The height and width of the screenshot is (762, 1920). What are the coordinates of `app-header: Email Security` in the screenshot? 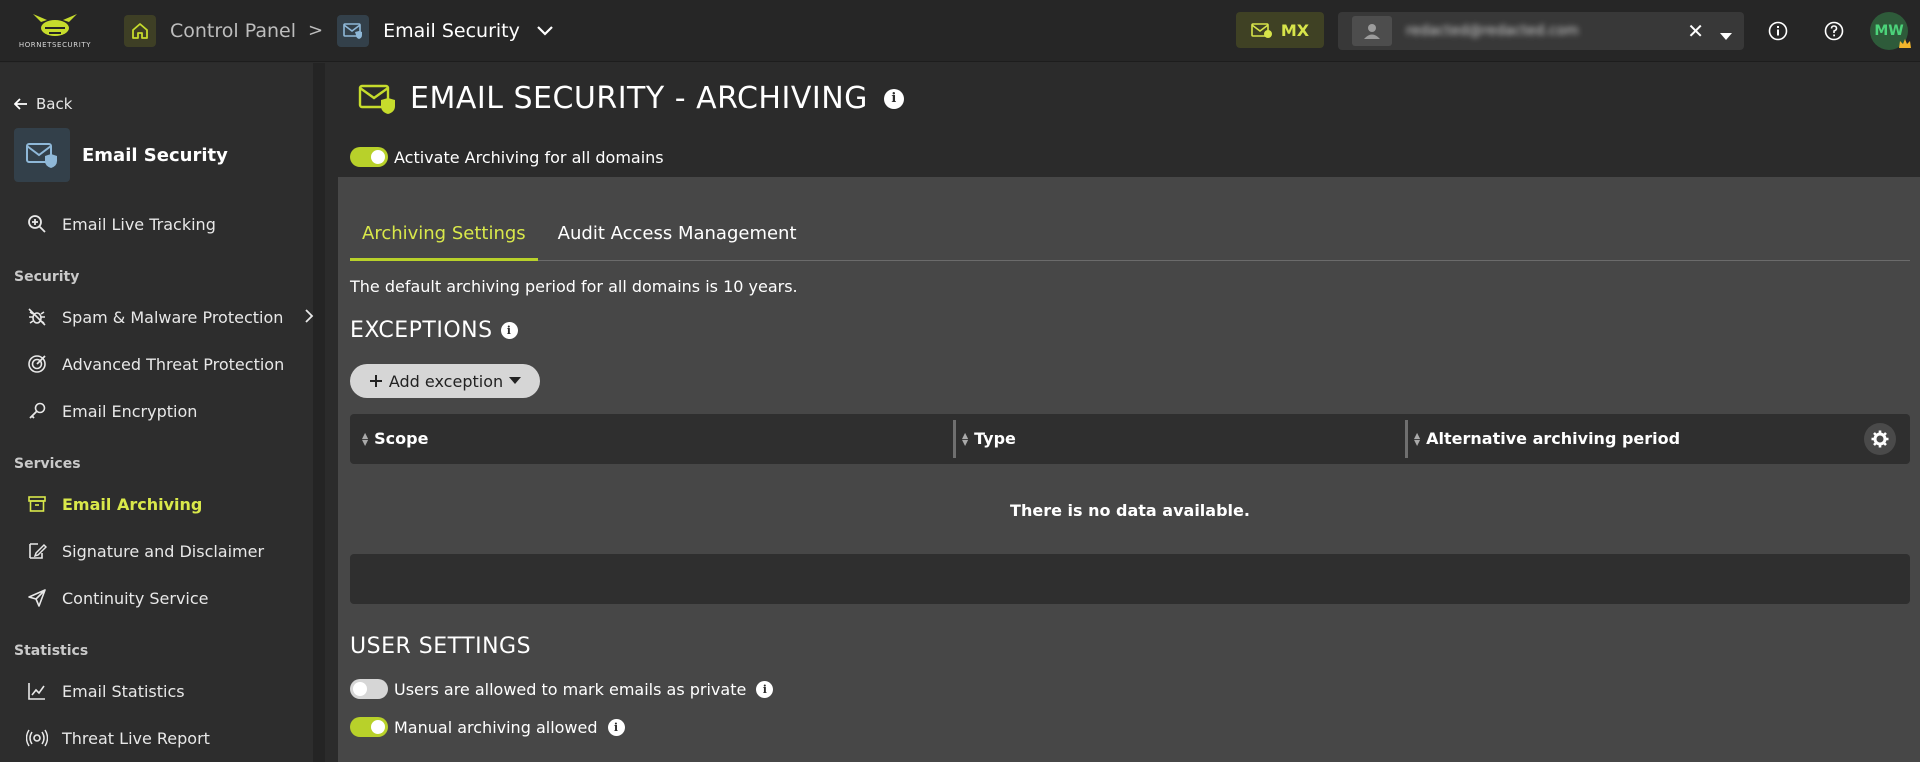 It's located at (121, 155).